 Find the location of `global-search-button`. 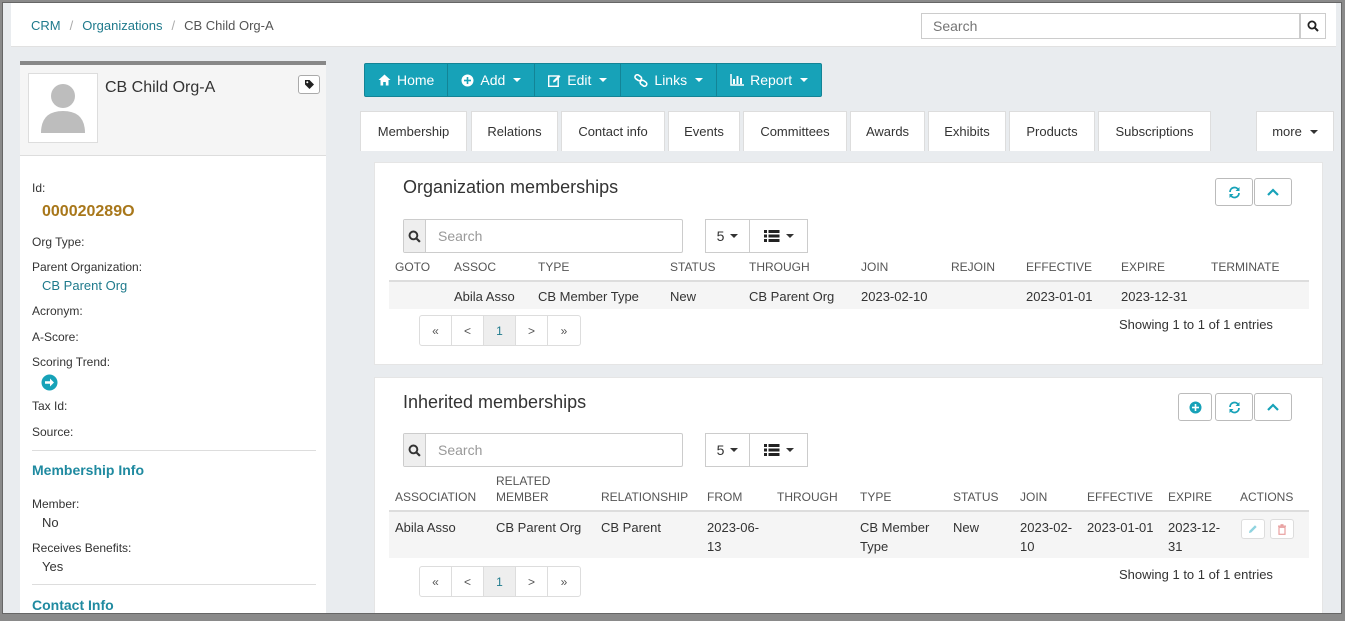

global-search-button is located at coordinates (1313, 26).